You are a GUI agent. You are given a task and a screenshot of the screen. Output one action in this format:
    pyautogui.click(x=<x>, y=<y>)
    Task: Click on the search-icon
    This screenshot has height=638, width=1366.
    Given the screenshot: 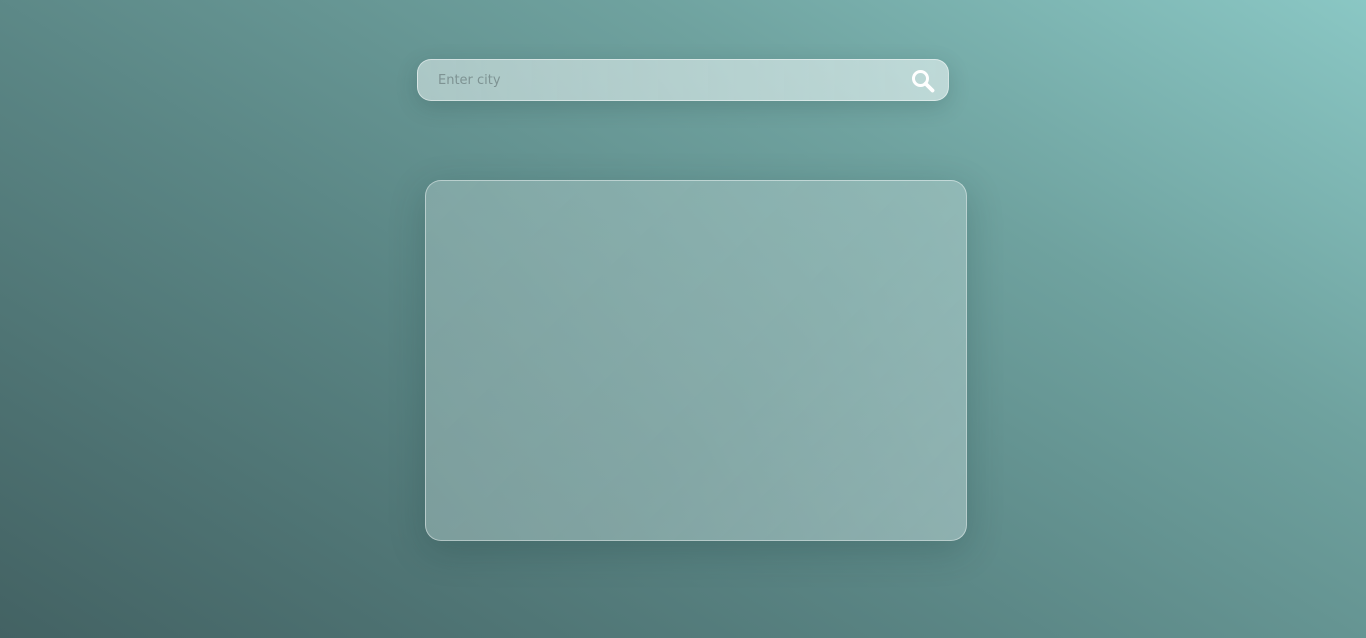 What is the action you would take?
    pyautogui.click(x=923, y=81)
    